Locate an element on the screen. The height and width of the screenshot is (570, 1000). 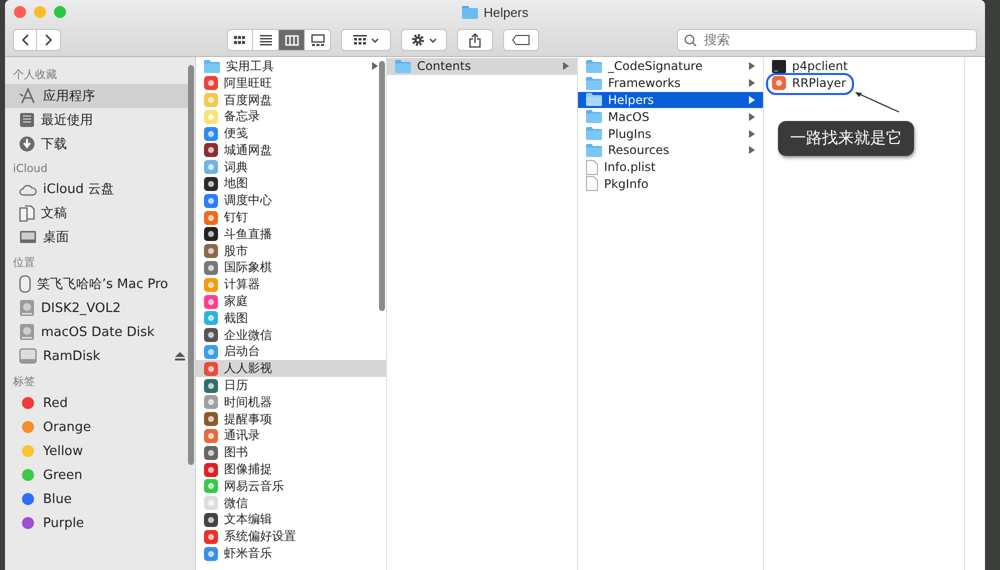
document-icon is located at coordinates (592, 167).